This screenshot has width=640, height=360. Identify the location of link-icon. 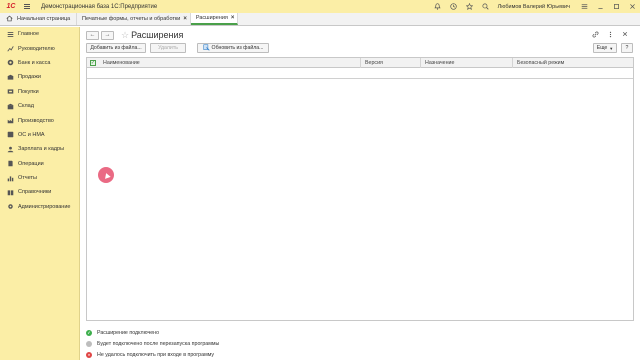
(595, 35).